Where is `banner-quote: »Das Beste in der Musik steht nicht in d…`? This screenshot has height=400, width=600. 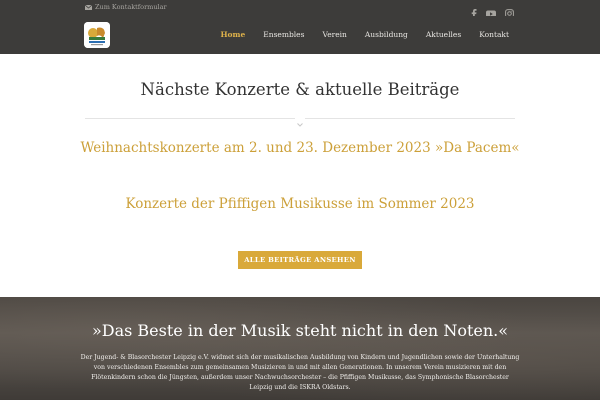 banner-quote: »Das Beste in der Musik steht nicht in d… is located at coordinates (300, 330).